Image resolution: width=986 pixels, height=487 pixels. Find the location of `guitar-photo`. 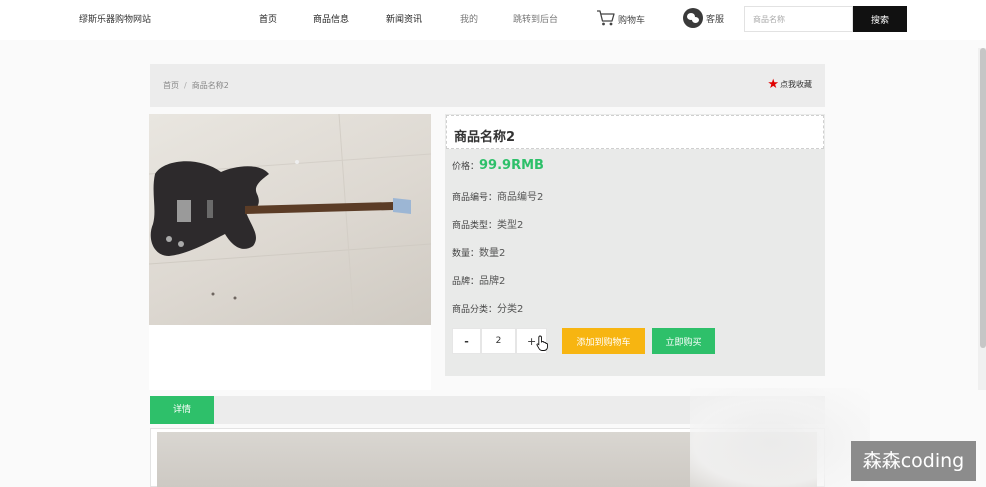

guitar-photo is located at coordinates (290, 219).